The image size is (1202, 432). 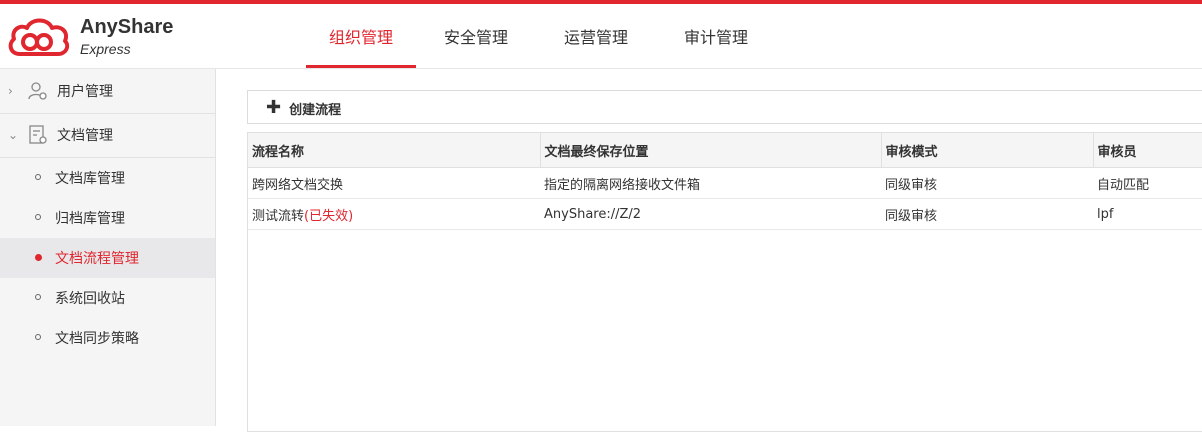 I want to click on sidebar-group-documents: ⌄ 文档管理, so click(x=107, y=135).